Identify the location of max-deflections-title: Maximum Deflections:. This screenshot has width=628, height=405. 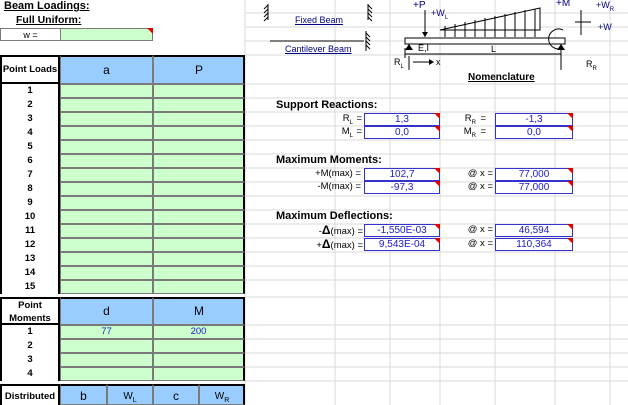
(334, 216).